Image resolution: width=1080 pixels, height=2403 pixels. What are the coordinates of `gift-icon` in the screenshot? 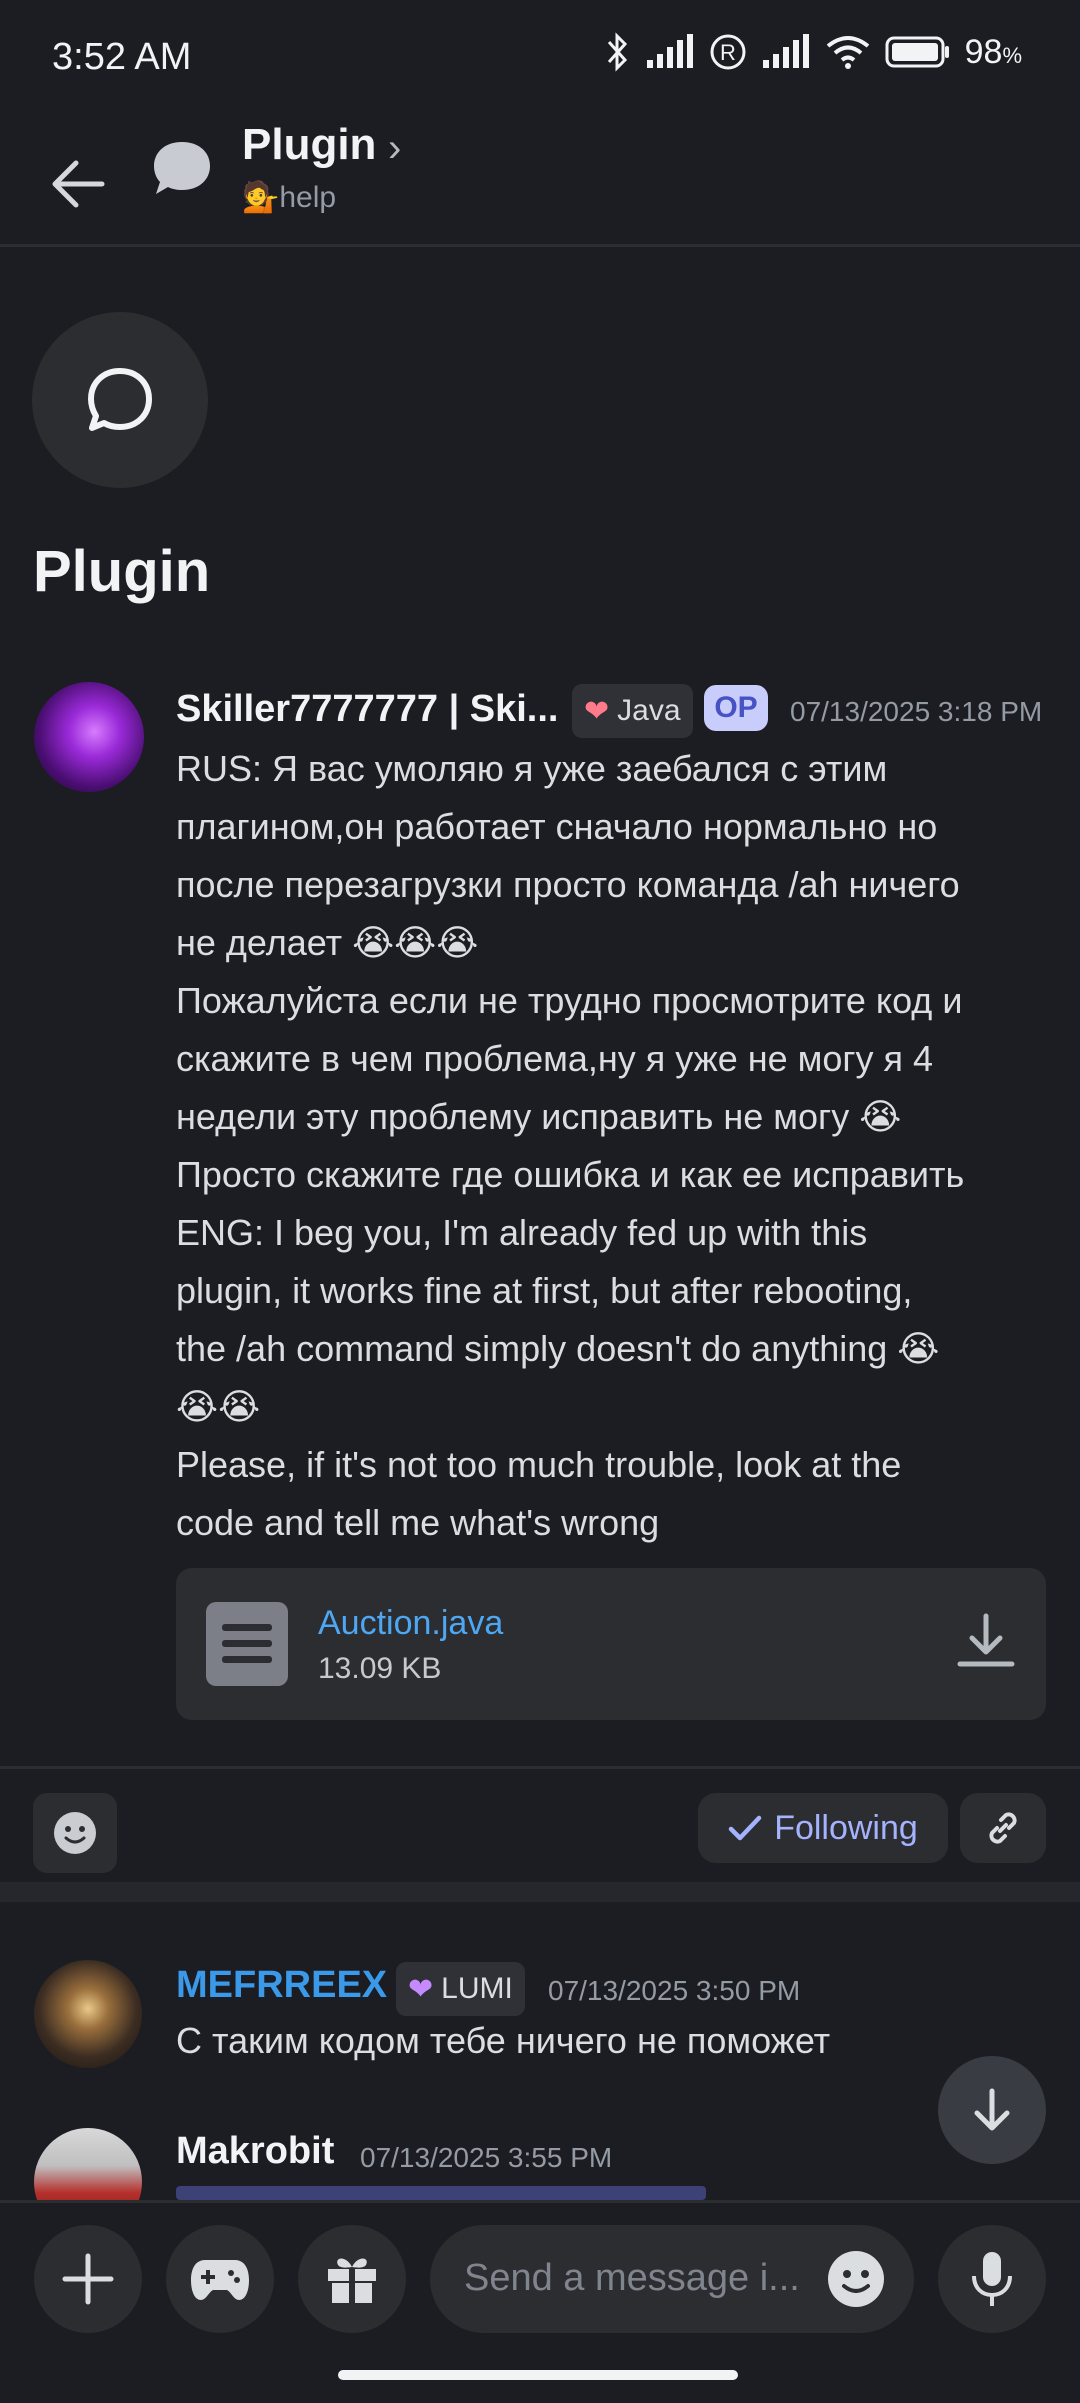 It's located at (352, 2280).